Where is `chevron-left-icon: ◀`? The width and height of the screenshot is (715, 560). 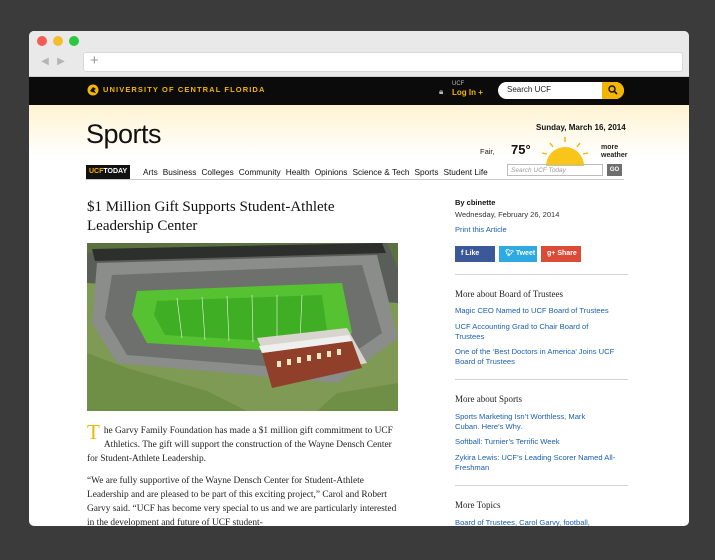
chevron-left-icon: ◀ is located at coordinates (45, 62).